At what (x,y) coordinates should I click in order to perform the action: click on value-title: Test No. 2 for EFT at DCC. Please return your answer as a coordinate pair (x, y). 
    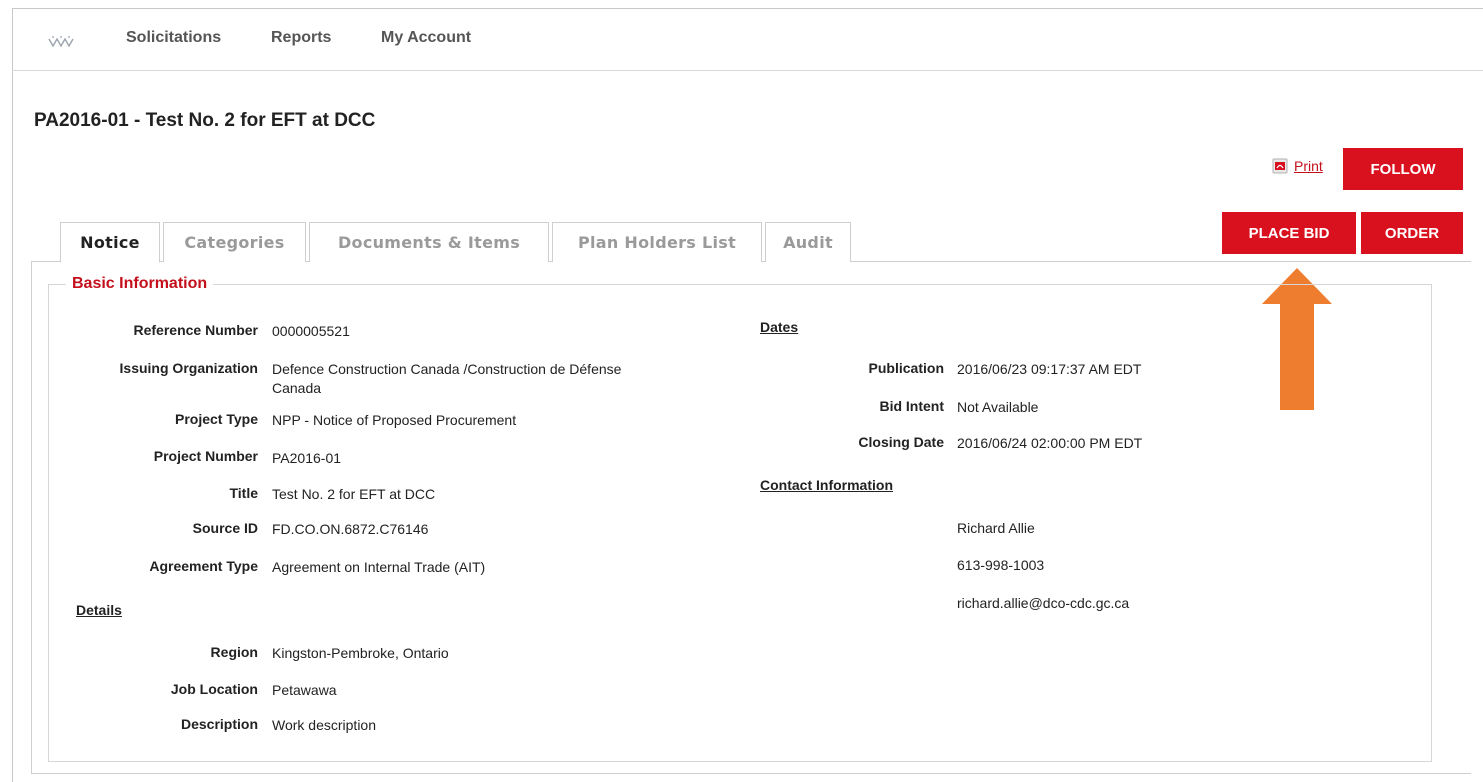
    Looking at the image, I should click on (354, 494).